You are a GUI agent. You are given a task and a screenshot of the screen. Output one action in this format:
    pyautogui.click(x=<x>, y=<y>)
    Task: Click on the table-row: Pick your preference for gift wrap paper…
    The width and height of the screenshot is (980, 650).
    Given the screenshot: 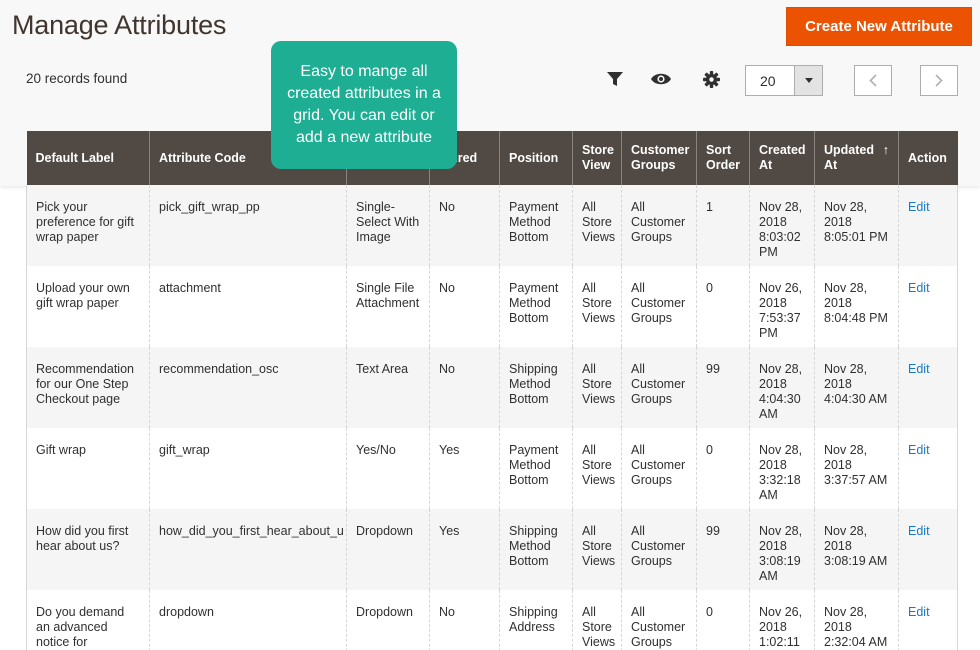 What is the action you would take?
    pyautogui.click(x=492, y=225)
    